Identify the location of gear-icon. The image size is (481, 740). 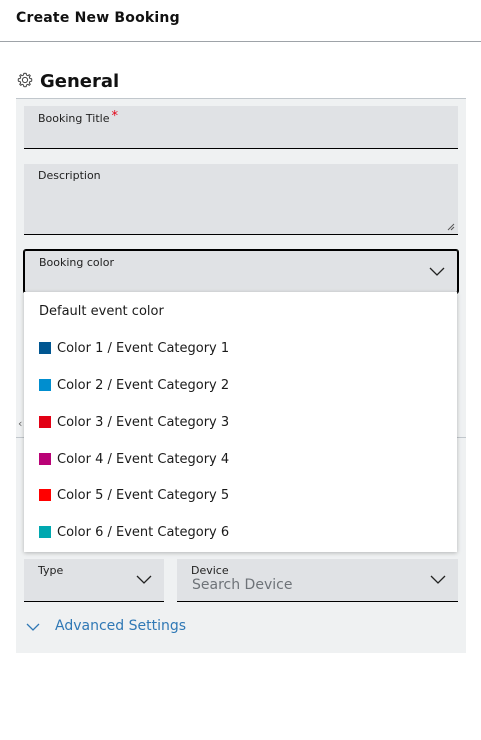
(25, 80).